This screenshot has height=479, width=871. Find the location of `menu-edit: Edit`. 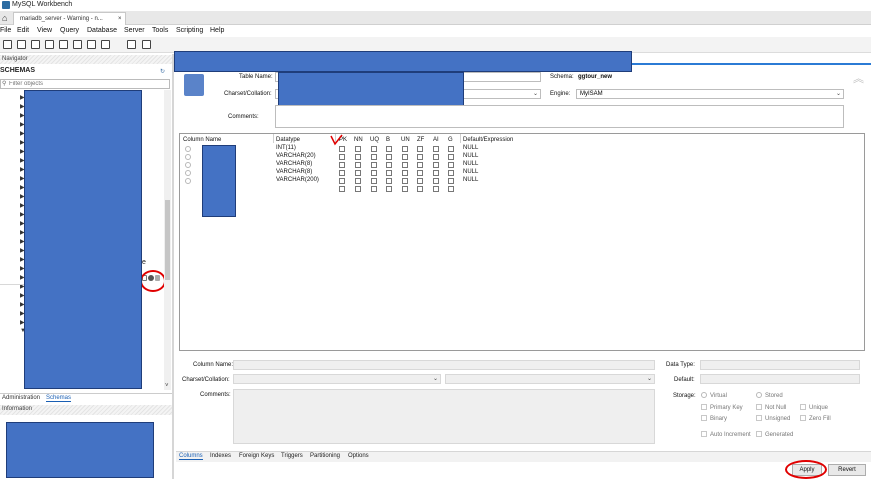

menu-edit: Edit is located at coordinates (23, 30).